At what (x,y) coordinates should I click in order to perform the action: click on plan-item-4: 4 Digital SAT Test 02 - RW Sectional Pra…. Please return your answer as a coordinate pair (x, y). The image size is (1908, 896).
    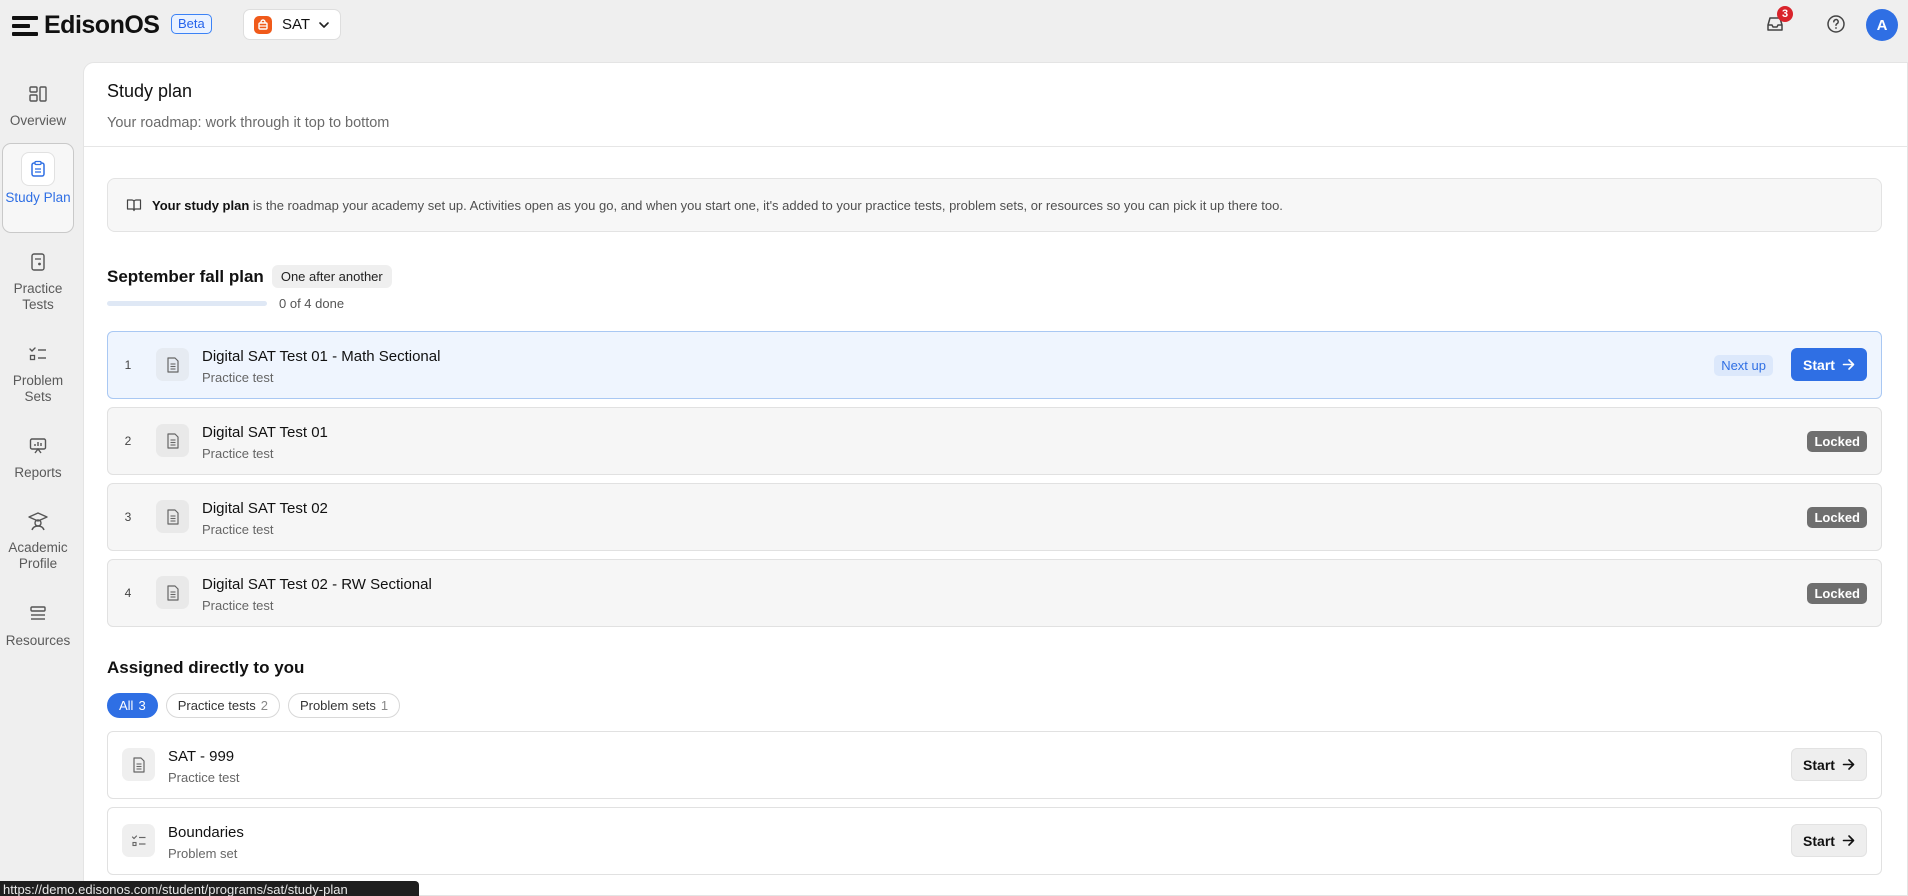
    Looking at the image, I should click on (994, 593).